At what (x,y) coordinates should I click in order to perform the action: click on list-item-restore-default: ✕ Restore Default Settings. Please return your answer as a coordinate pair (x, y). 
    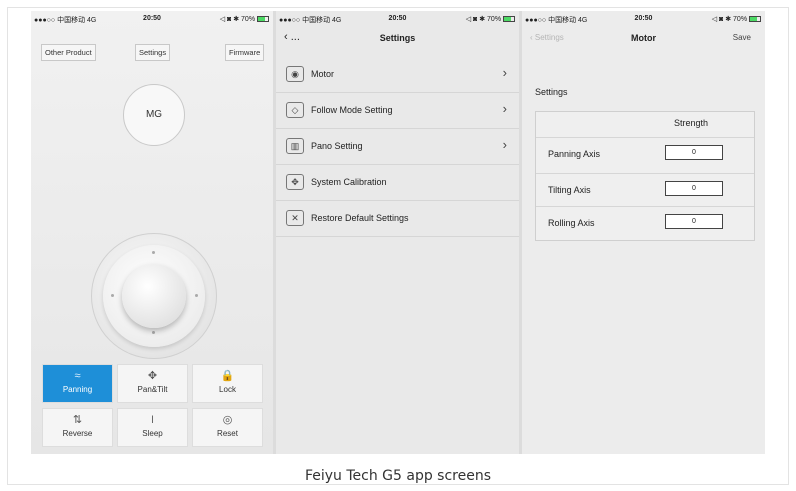
    Looking at the image, I should click on (397, 219).